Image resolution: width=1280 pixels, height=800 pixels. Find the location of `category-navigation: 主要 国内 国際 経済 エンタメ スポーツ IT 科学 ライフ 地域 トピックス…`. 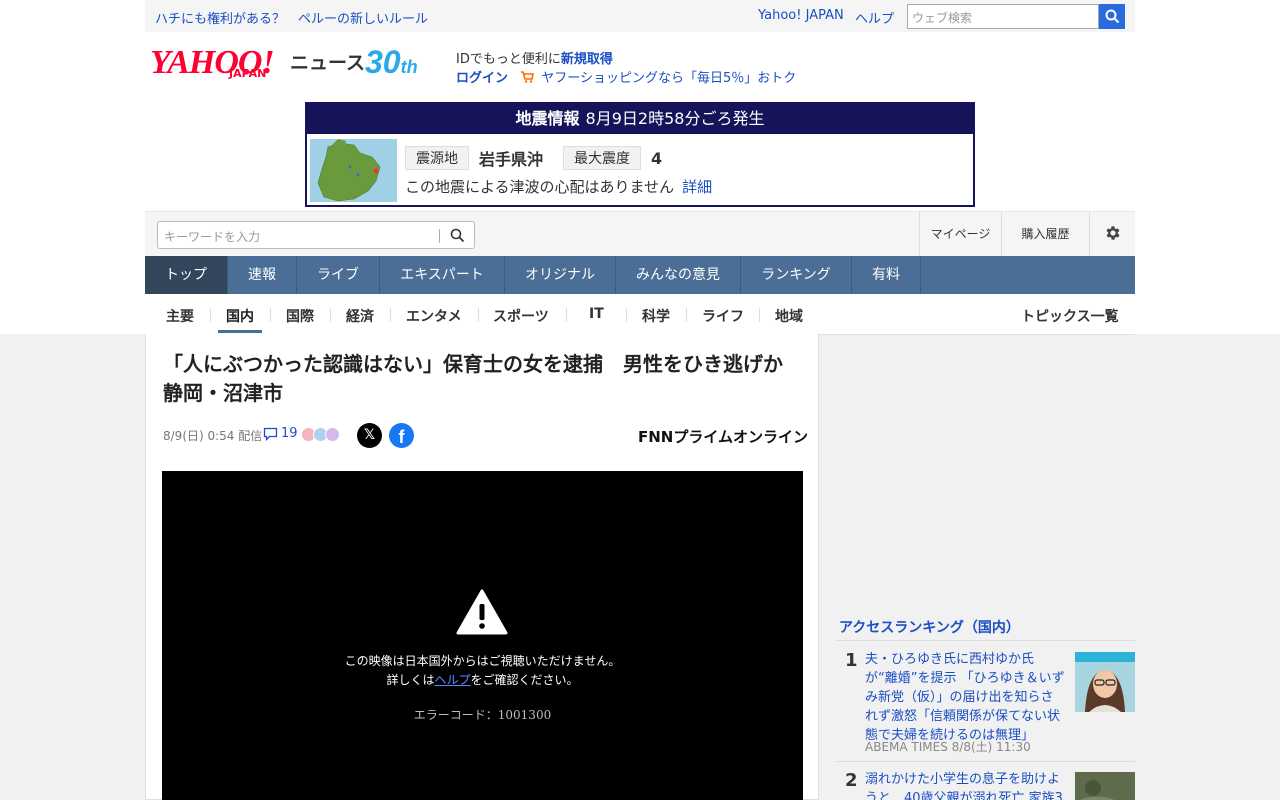

category-navigation: 主要 国内 国際 経済 エンタメ スポーツ IT 科学 ライフ 地域 トピックス… is located at coordinates (640, 314).